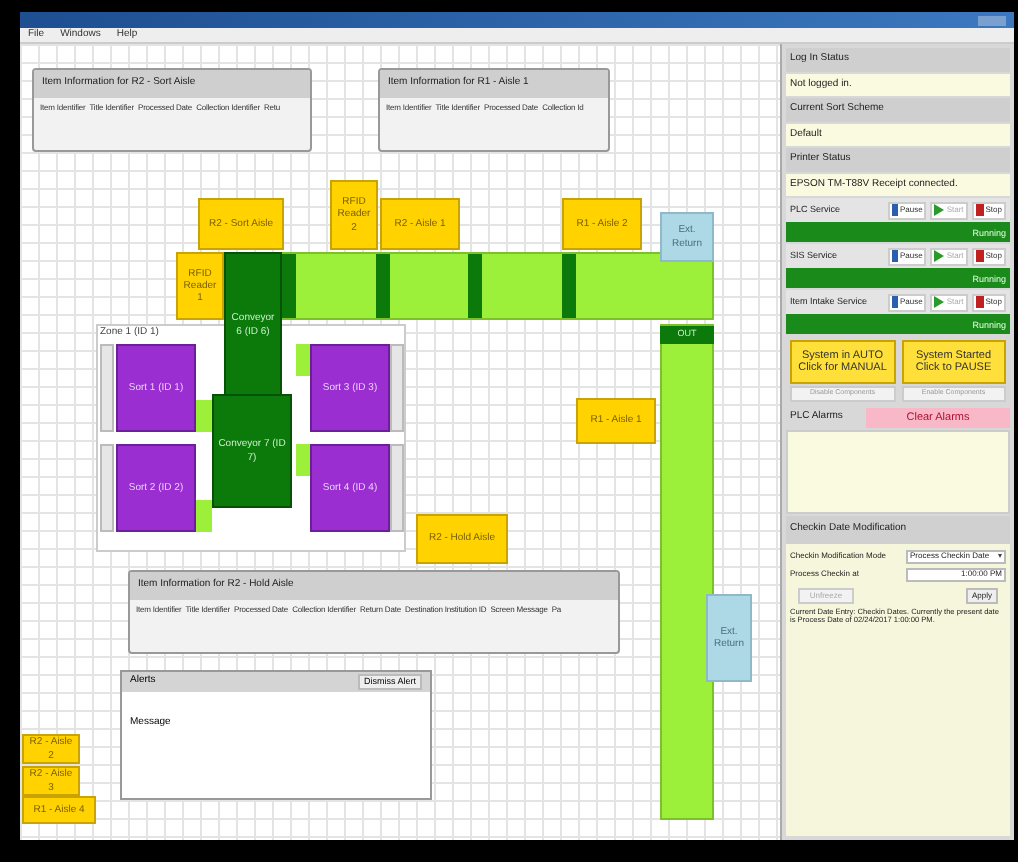  What do you see at coordinates (1000, 556) in the screenshot?
I see `caret-icon` at bounding box center [1000, 556].